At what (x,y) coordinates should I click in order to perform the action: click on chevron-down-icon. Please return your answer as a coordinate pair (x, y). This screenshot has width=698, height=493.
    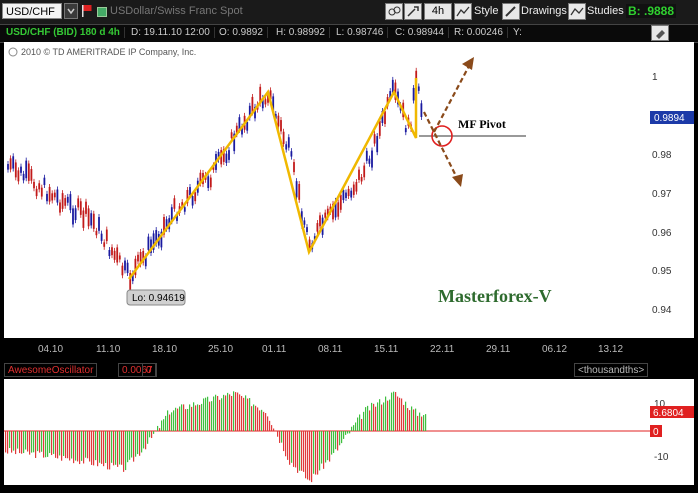
    Looking at the image, I should click on (71, 11).